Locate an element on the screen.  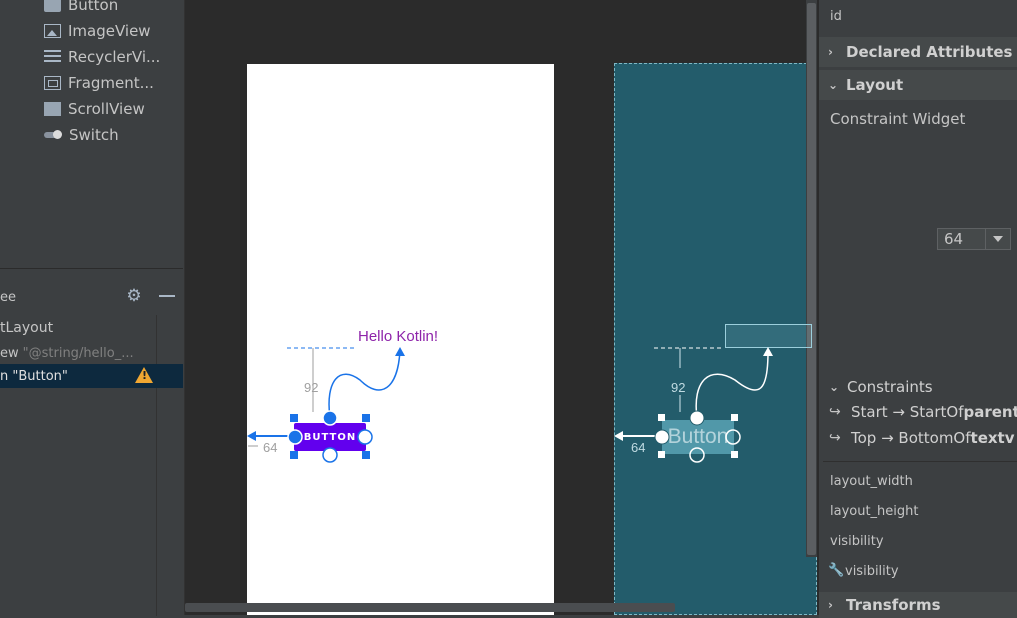
constraints-header: ⌄ Constraints is located at coordinates (881, 387).